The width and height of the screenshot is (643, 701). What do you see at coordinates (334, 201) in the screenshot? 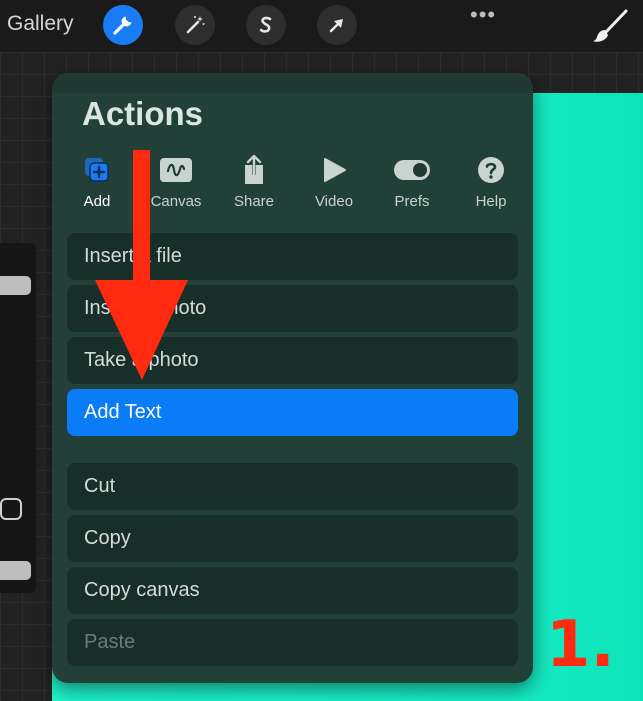
I see `tab-video-label: Video` at bounding box center [334, 201].